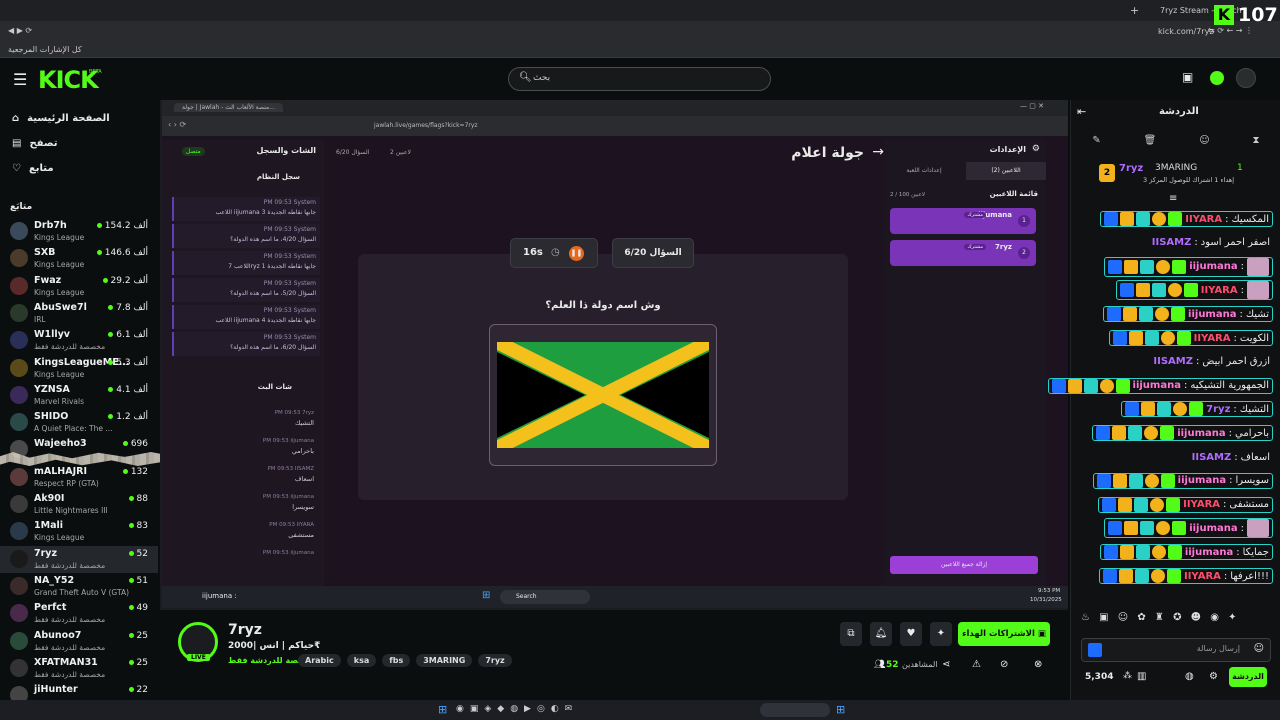 The image size is (1280, 720). I want to click on sidebar-channel: mALHAJRI Respect RP (GTA) 132, so click(79, 477).